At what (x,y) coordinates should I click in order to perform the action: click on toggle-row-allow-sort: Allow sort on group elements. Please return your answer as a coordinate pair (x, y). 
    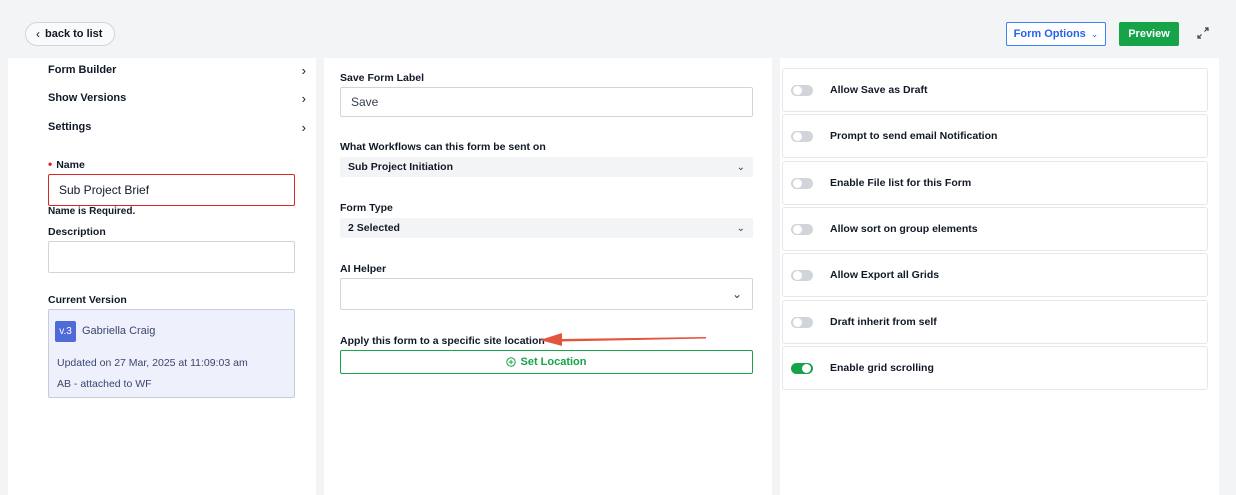
    Looking at the image, I should click on (995, 229).